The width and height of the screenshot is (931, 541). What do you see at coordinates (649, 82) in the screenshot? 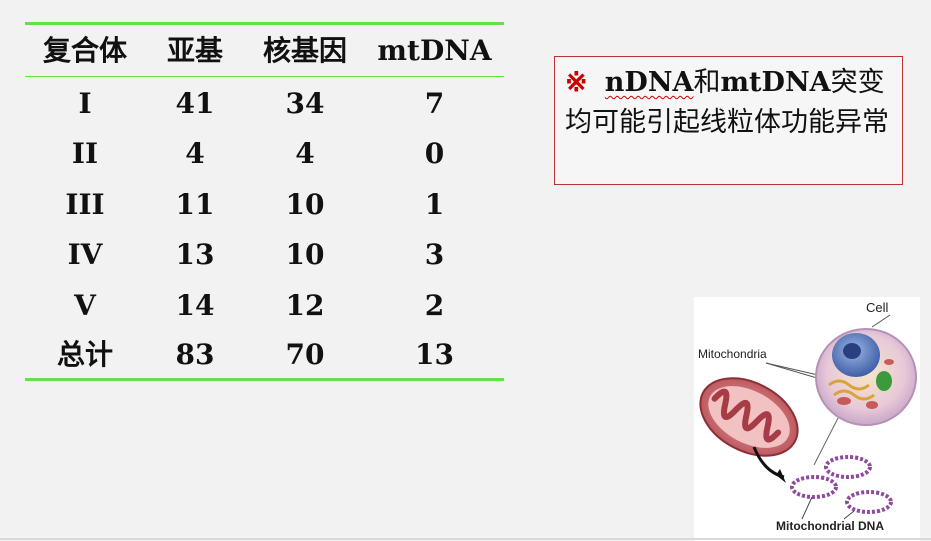
I see `ndna-term: nDNA` at bounding box center [649, 82].